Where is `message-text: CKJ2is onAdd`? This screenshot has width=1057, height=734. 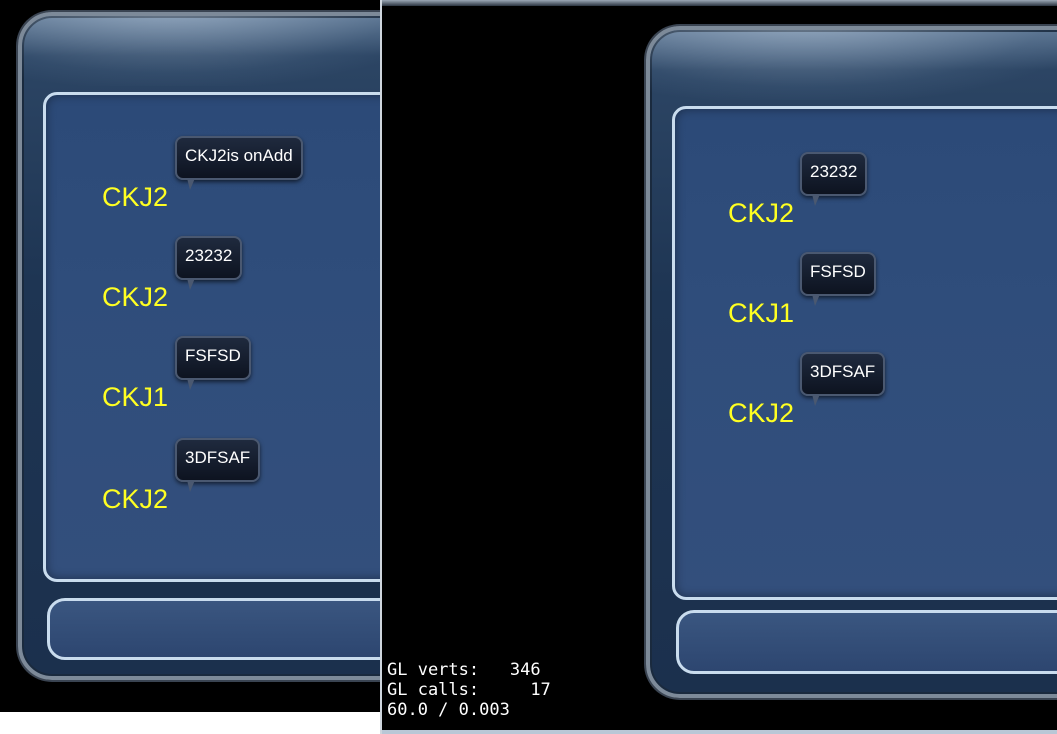
message-text: CKJ2is onAdd is located at coordinates (239, 155).